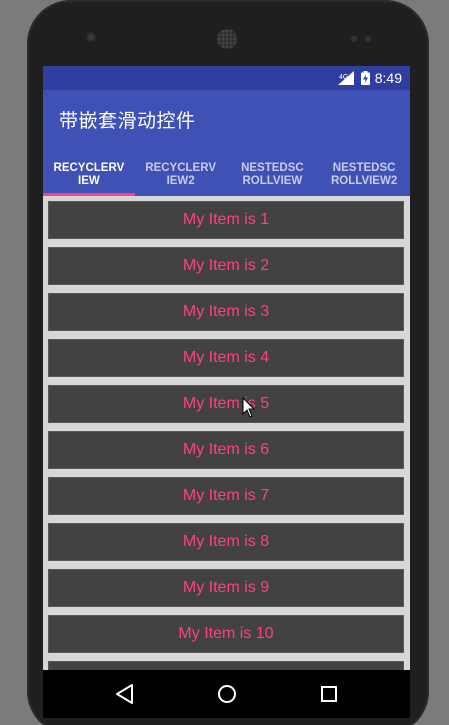  I want to click on recents-icon, so click(329, 694).